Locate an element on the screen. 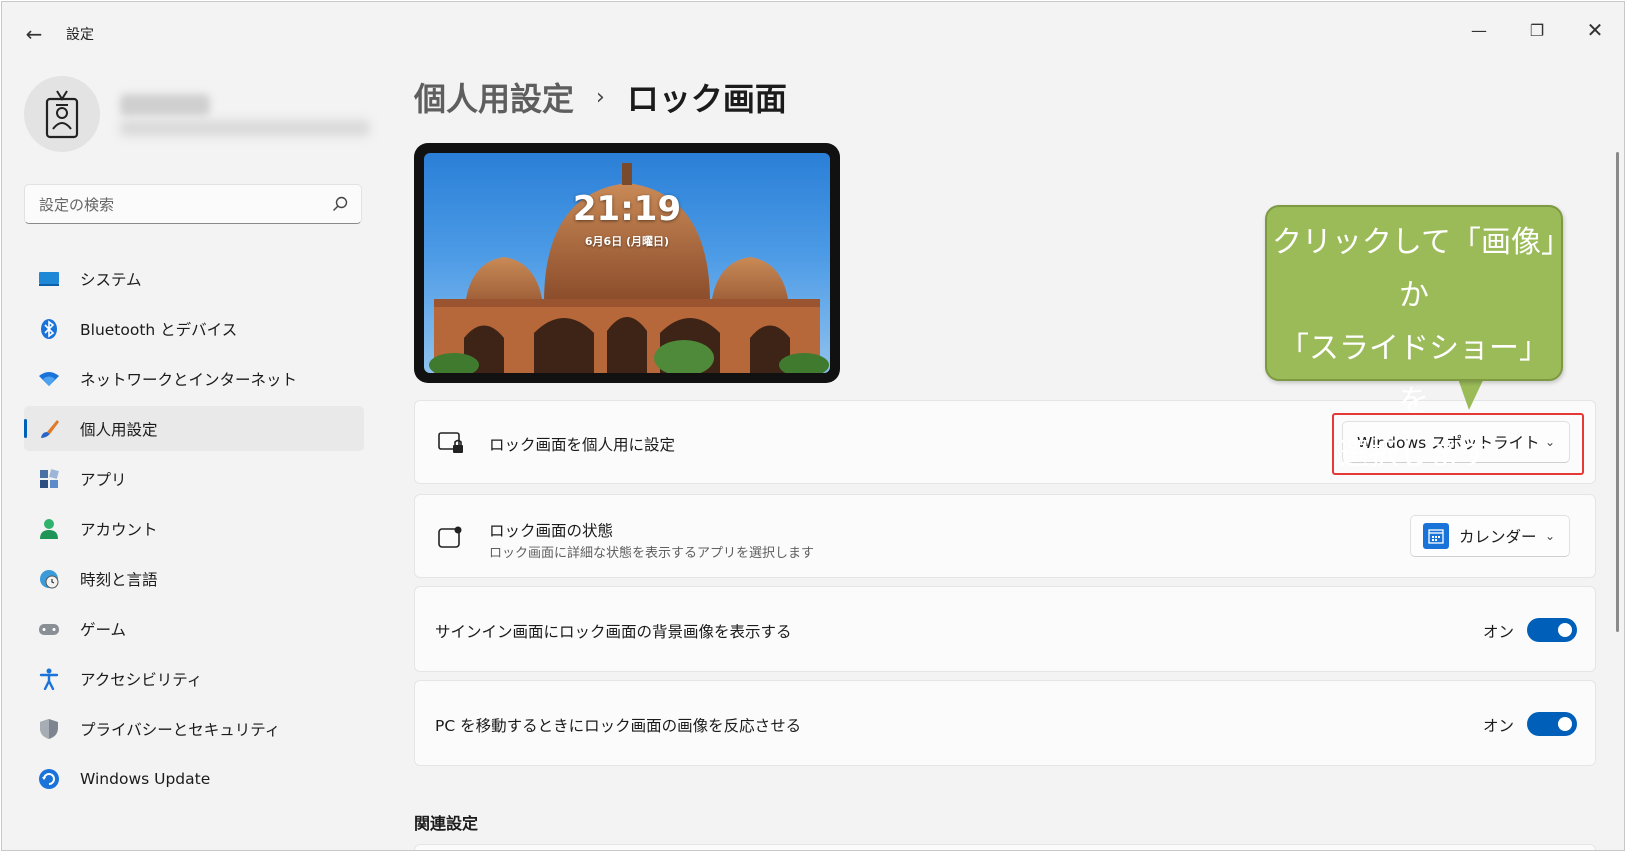  preview-image: 21:19 6月6日 (月曜日) is located at coordinates (627, 263).